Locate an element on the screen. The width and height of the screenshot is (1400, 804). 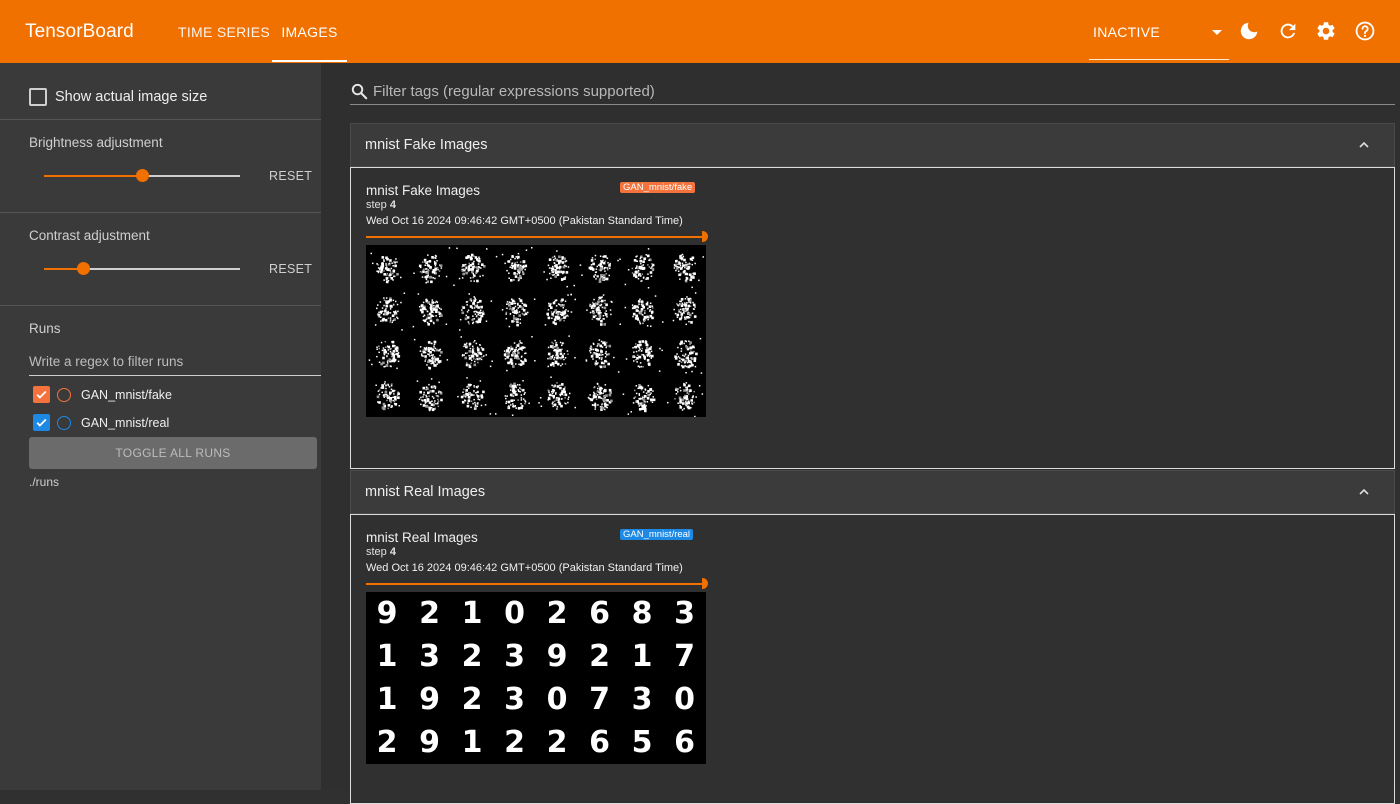
generated-image-grid is located at coordinates (536, 331).